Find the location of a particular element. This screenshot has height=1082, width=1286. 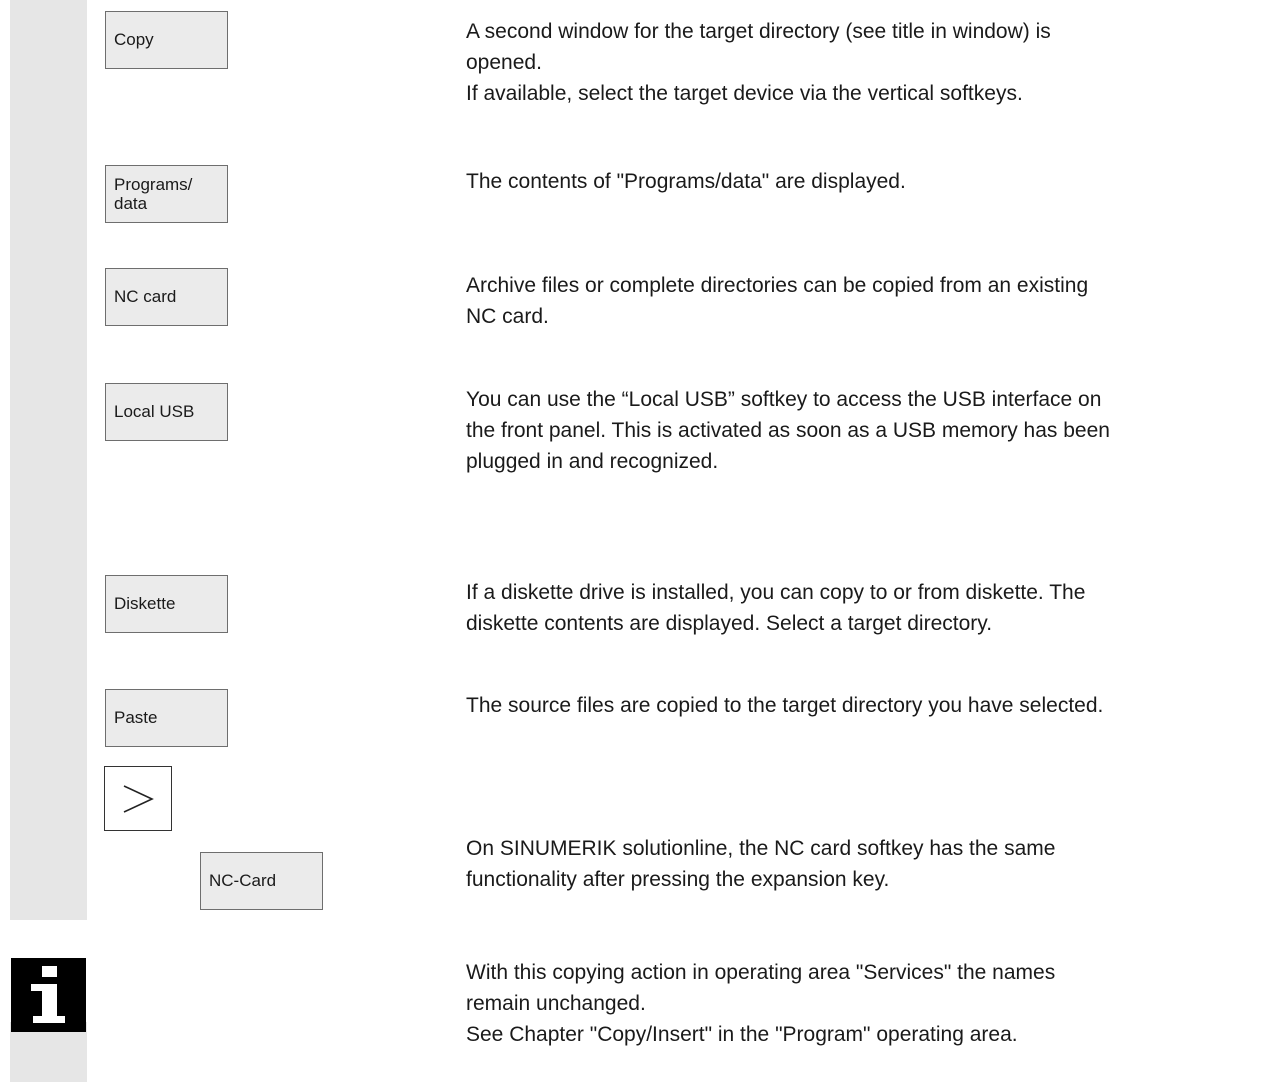

expansion-key is located at coordinates (138, 798).